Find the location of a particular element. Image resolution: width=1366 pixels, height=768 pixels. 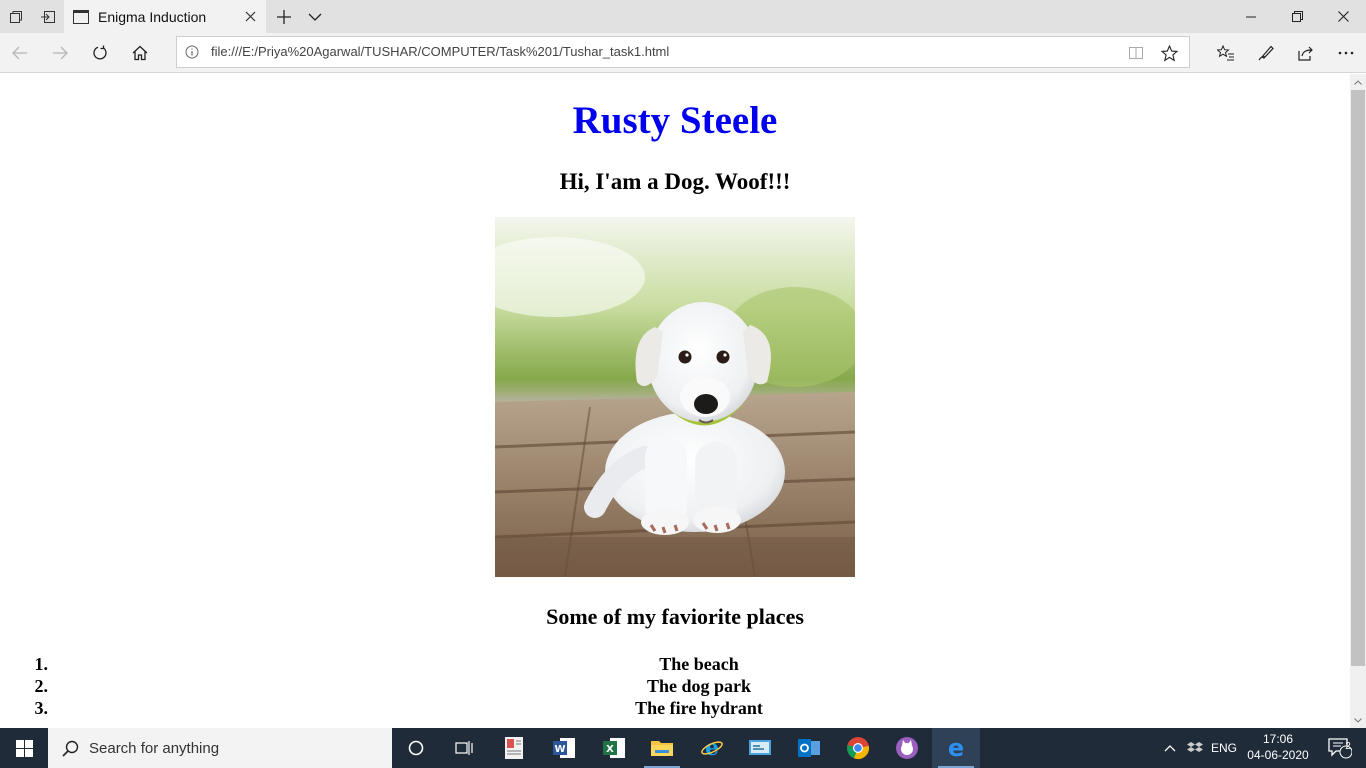

scroll-up-button is located at coordinates (1358, 82).